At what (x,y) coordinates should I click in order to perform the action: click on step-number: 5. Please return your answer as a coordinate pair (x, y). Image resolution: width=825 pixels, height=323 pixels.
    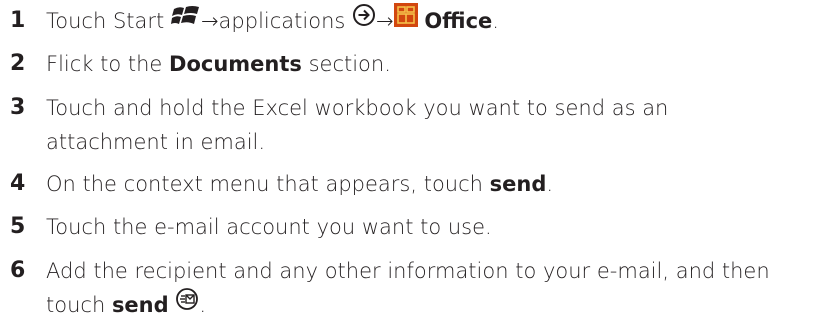
    Looking at the image, I should click on (18, 226).